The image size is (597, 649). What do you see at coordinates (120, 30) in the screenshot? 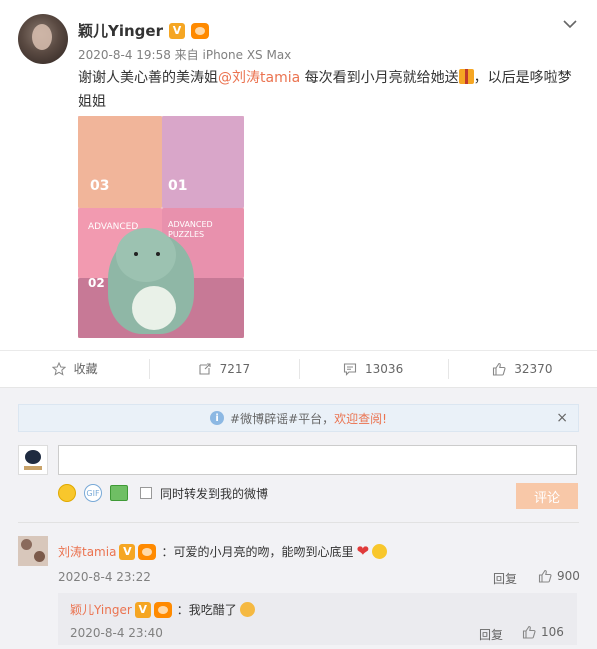
I see `author-name: 颖儿Yinger` at bounding box center [120, 30].